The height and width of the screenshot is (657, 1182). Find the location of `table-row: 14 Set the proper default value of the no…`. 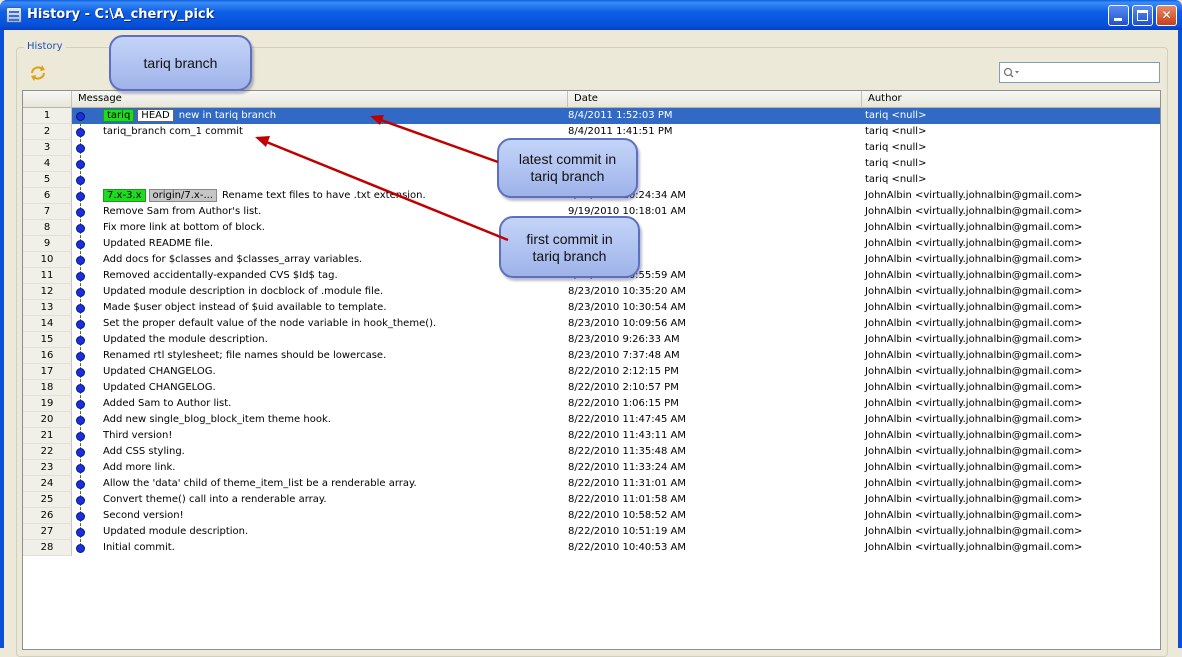

table-row: 14 Set the proper default value of the no… is located at coordinates (591, 324).